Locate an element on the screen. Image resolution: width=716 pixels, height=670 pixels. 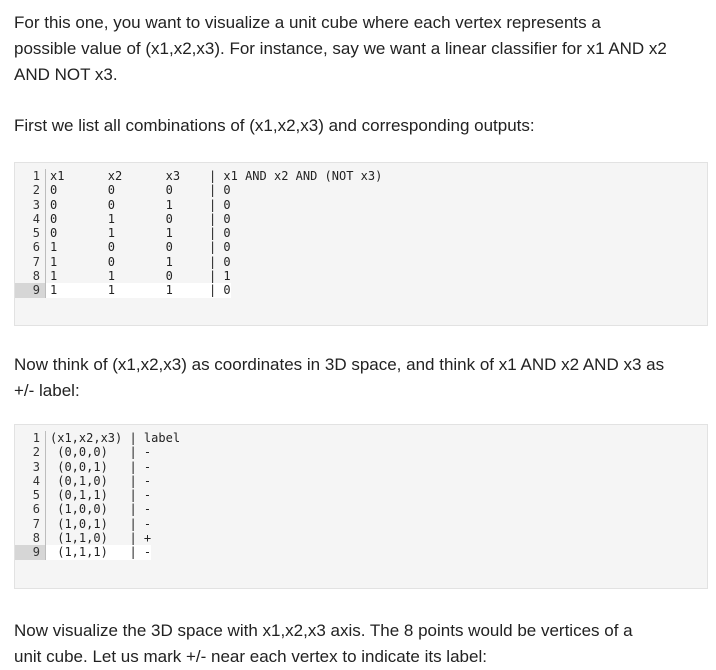
code-line: 6 (1,0,0) | - is located at coordinates (361, 509).